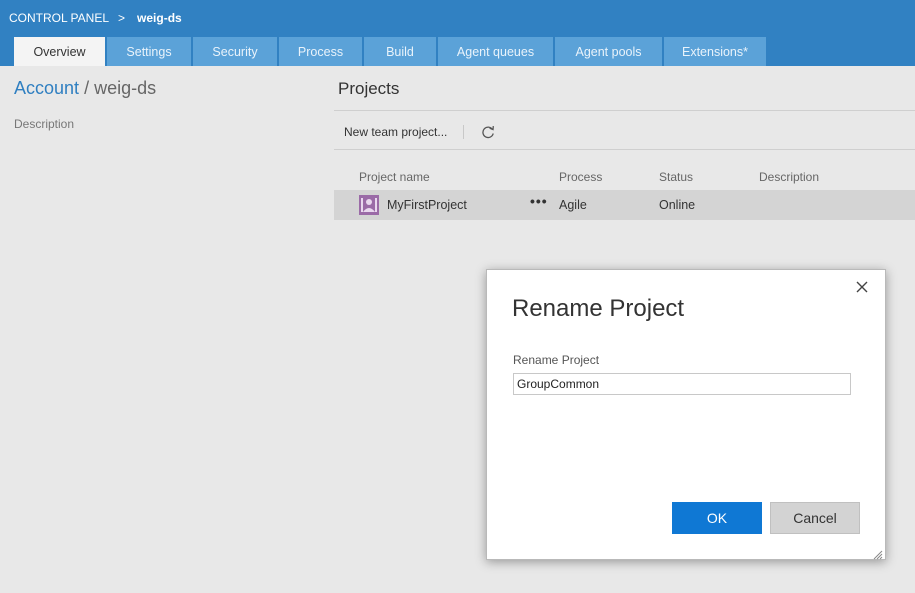 The height and width of the screenshot is (593, 915). What do you see at coordinates (862, 287) in the screenshot?
I see `close-icon` at bounding box center [862, 287].